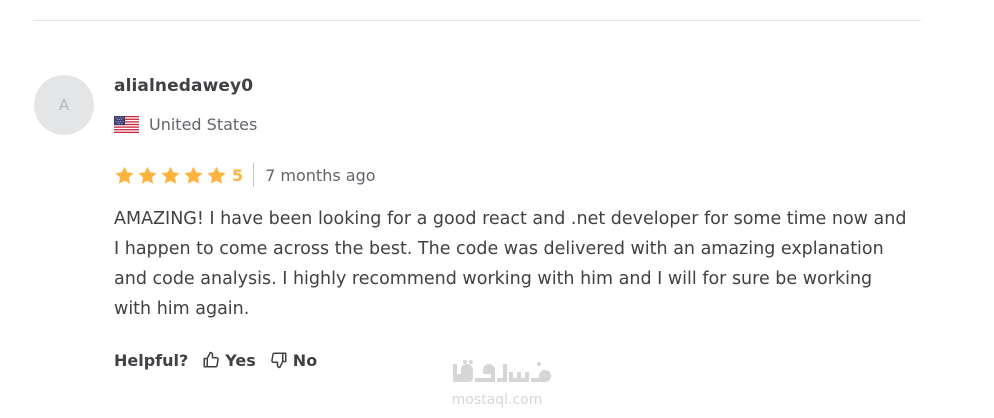 The width and height of the screenshot is (994, 418). I want to click on helpful-yes-button: Yes, so click(229, 360).